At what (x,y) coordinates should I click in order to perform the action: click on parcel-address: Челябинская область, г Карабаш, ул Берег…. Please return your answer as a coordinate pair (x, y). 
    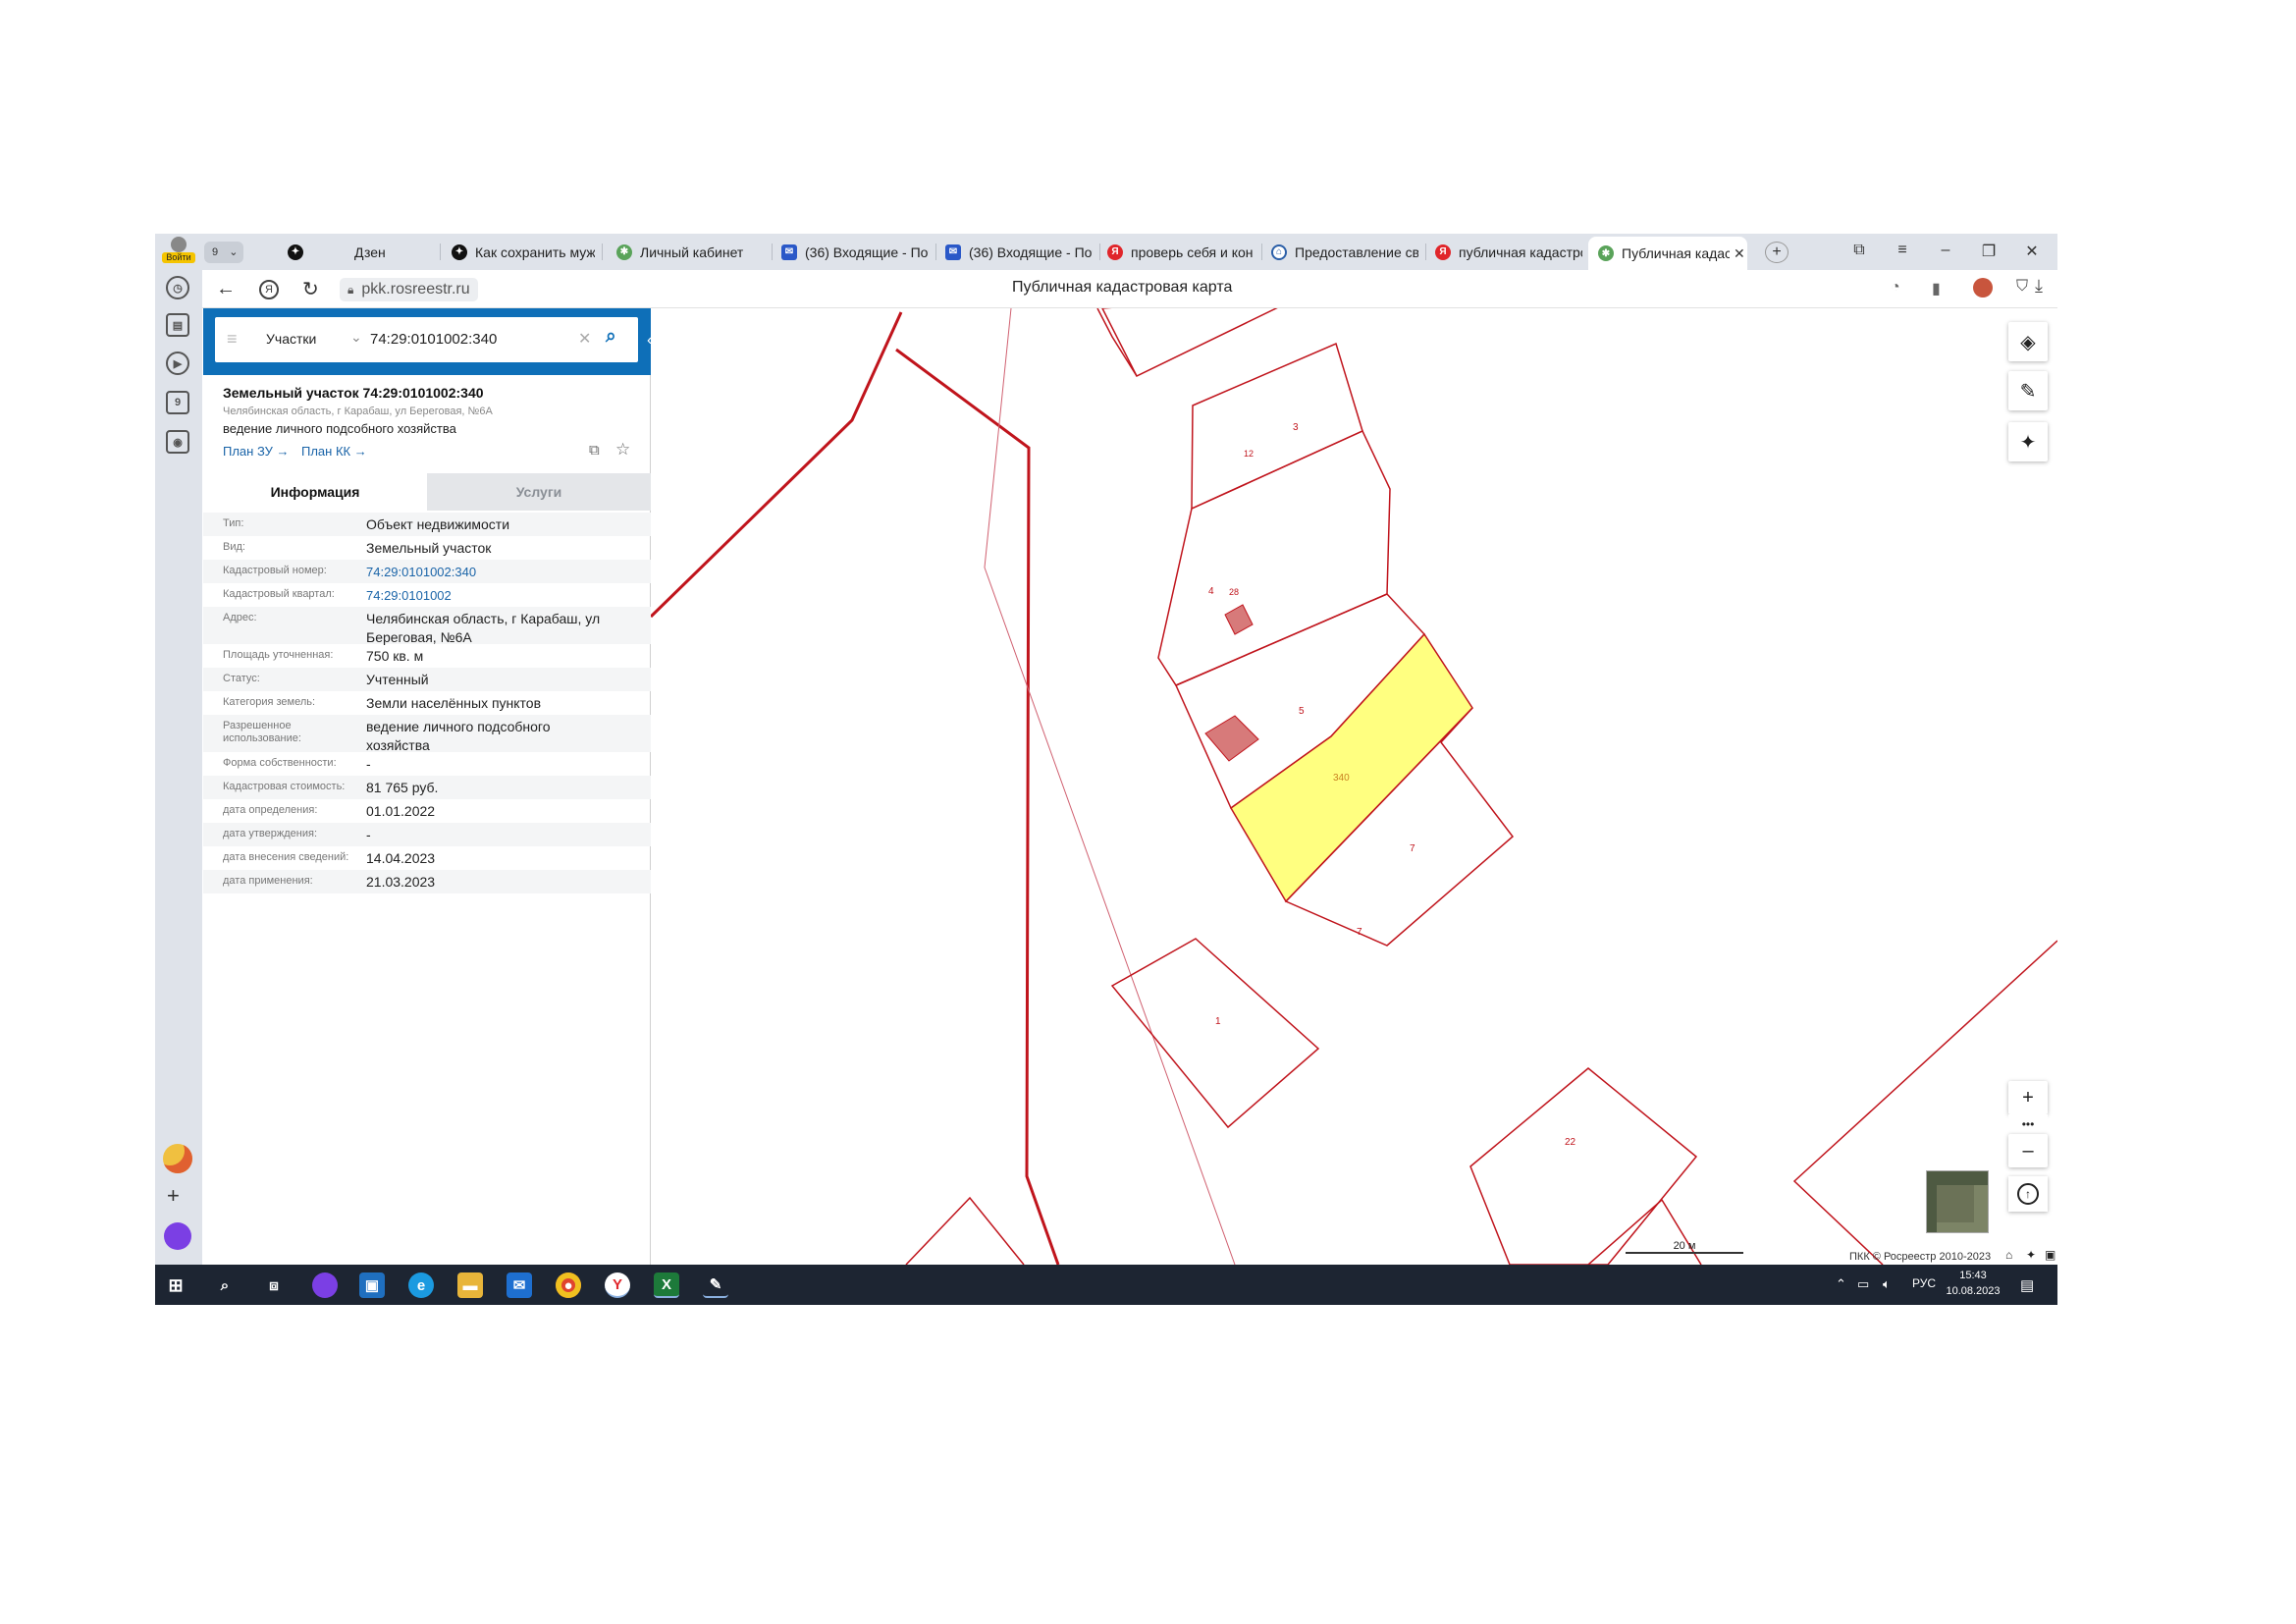
    Looking at the image, I should click on (358, 411).